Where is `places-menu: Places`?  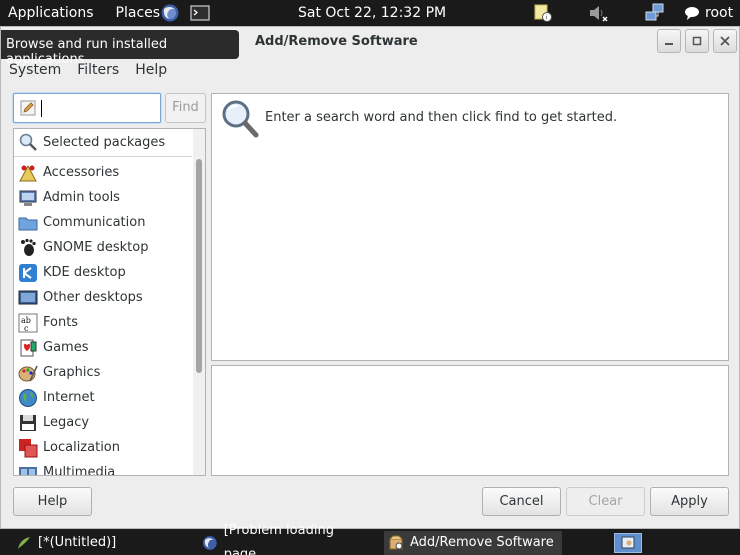
places-menu: Places is located at coordinates (135, 13).